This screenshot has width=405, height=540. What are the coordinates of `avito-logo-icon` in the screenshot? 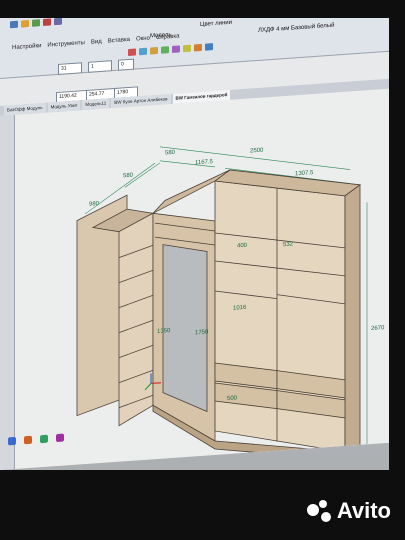 It's located at (319, 511).